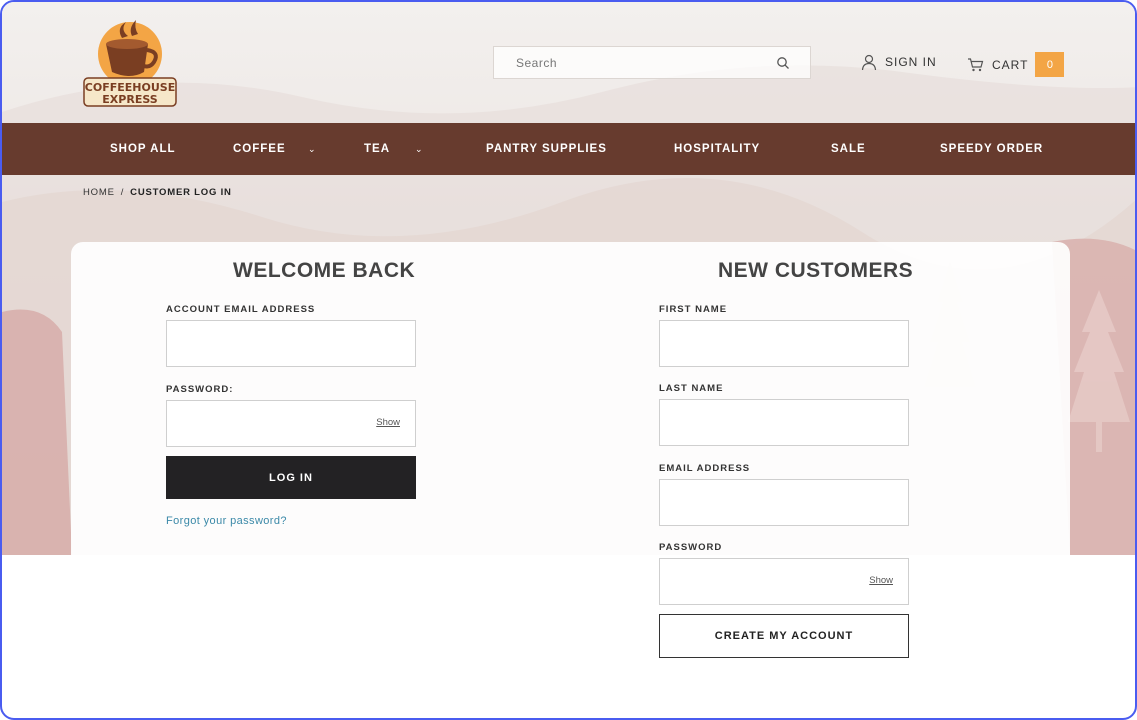  What do you see at coordinates (377, 149) in the screenshot?
I see `nav-item-tea: TEA` at bounding box center [377, 149].